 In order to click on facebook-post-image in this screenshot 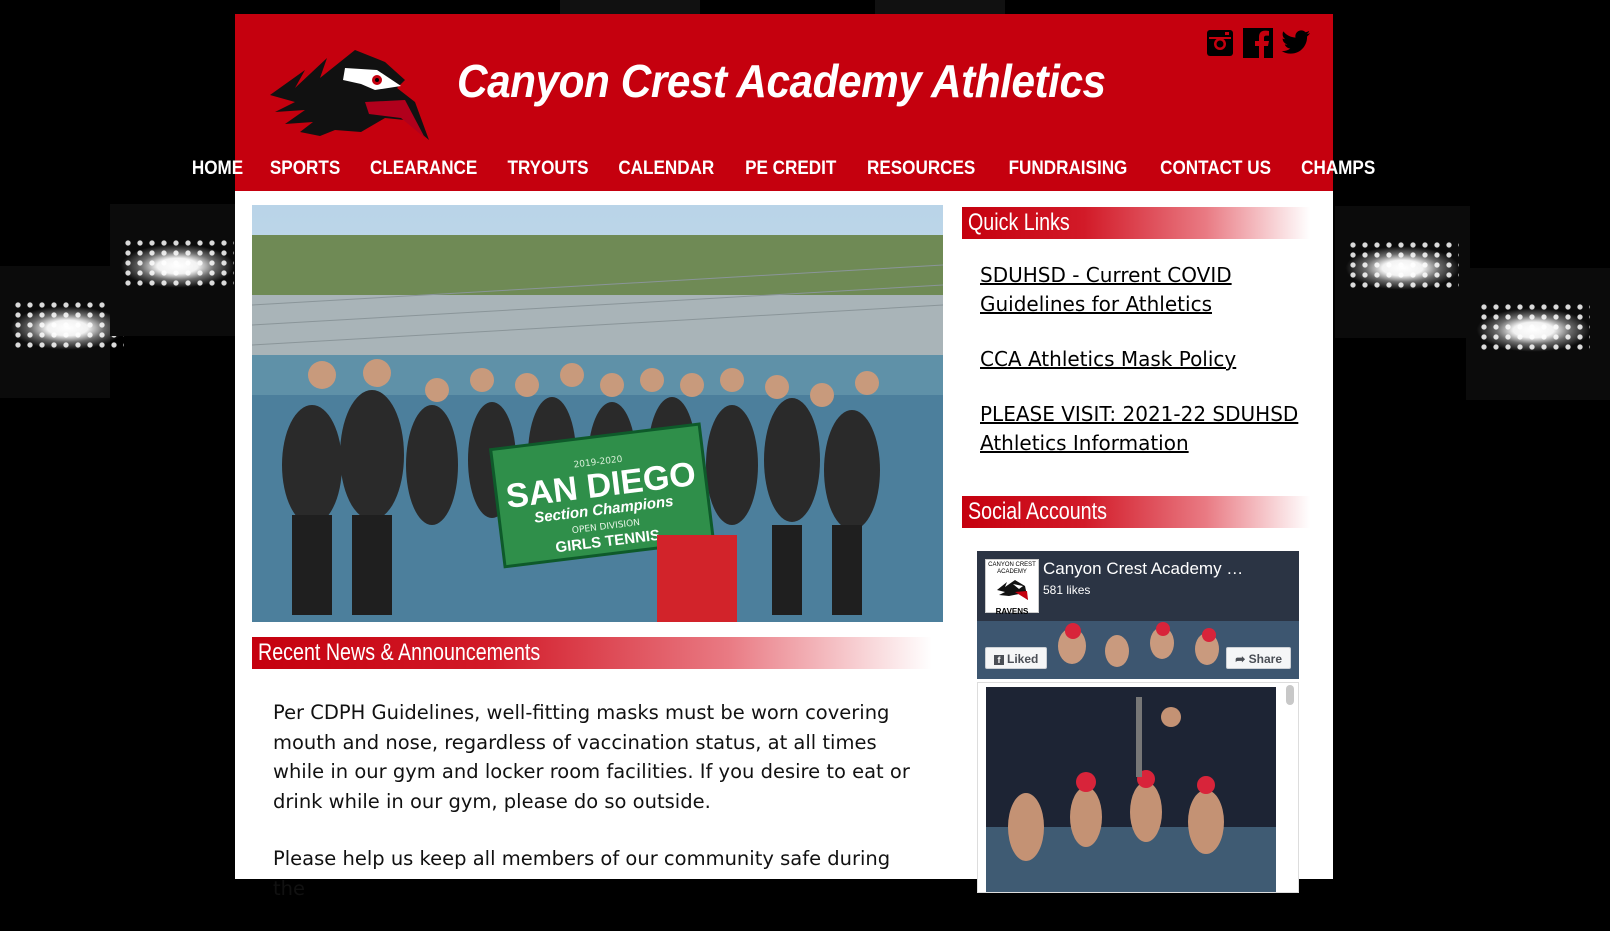, I will do `click(1131, 789)`.